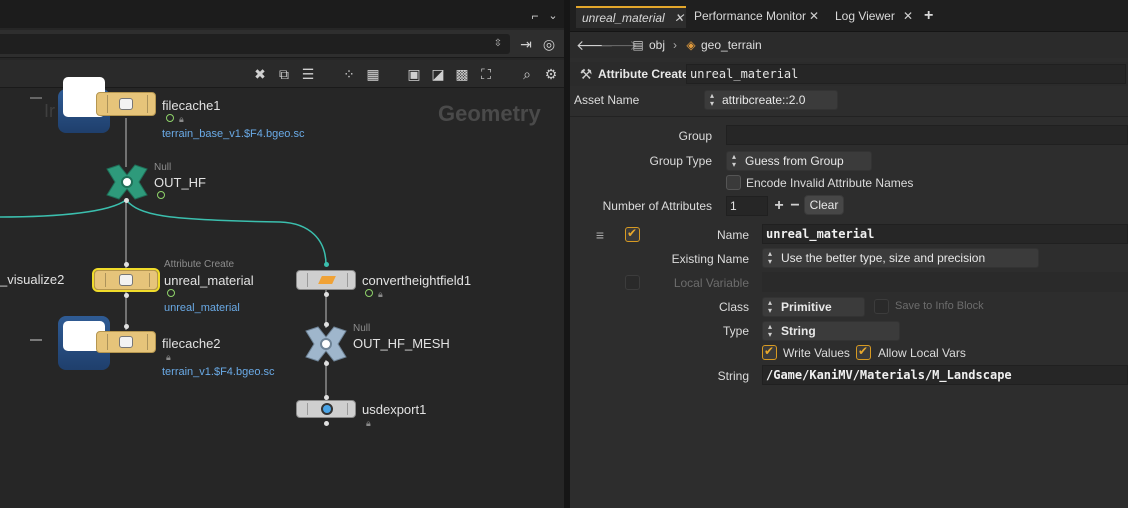 This screenshot has height=508, width=1128. I want to click on type-value: String, so click(798, 331).